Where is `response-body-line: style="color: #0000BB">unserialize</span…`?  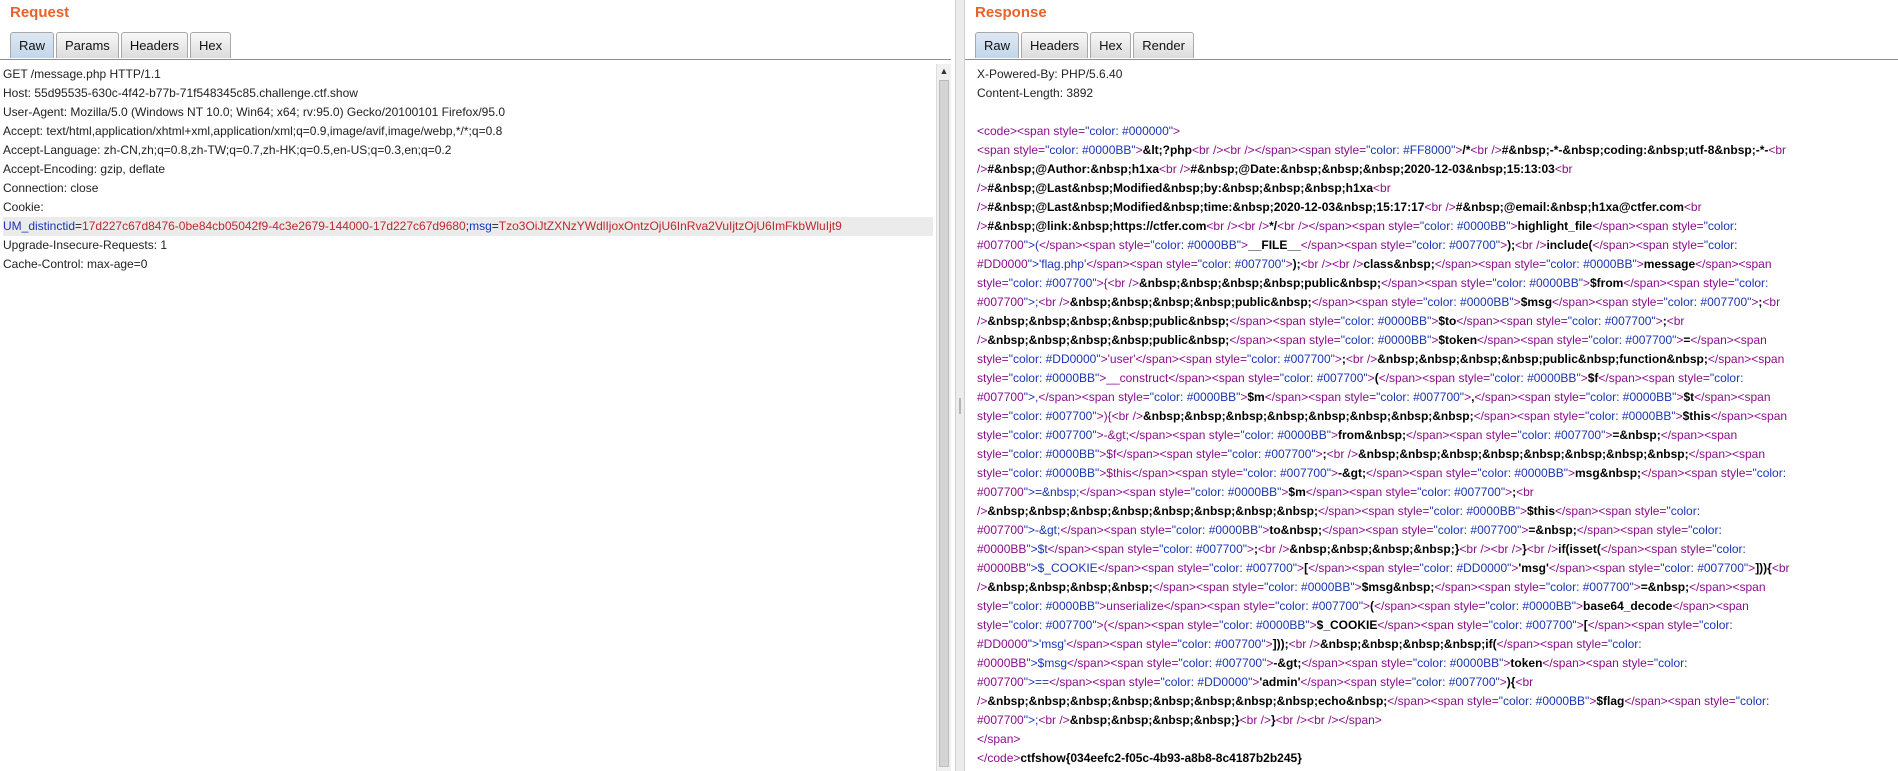
response-body-line: style="color: #0000BB">unserialize</span… is located at coordinates (1363, 606).